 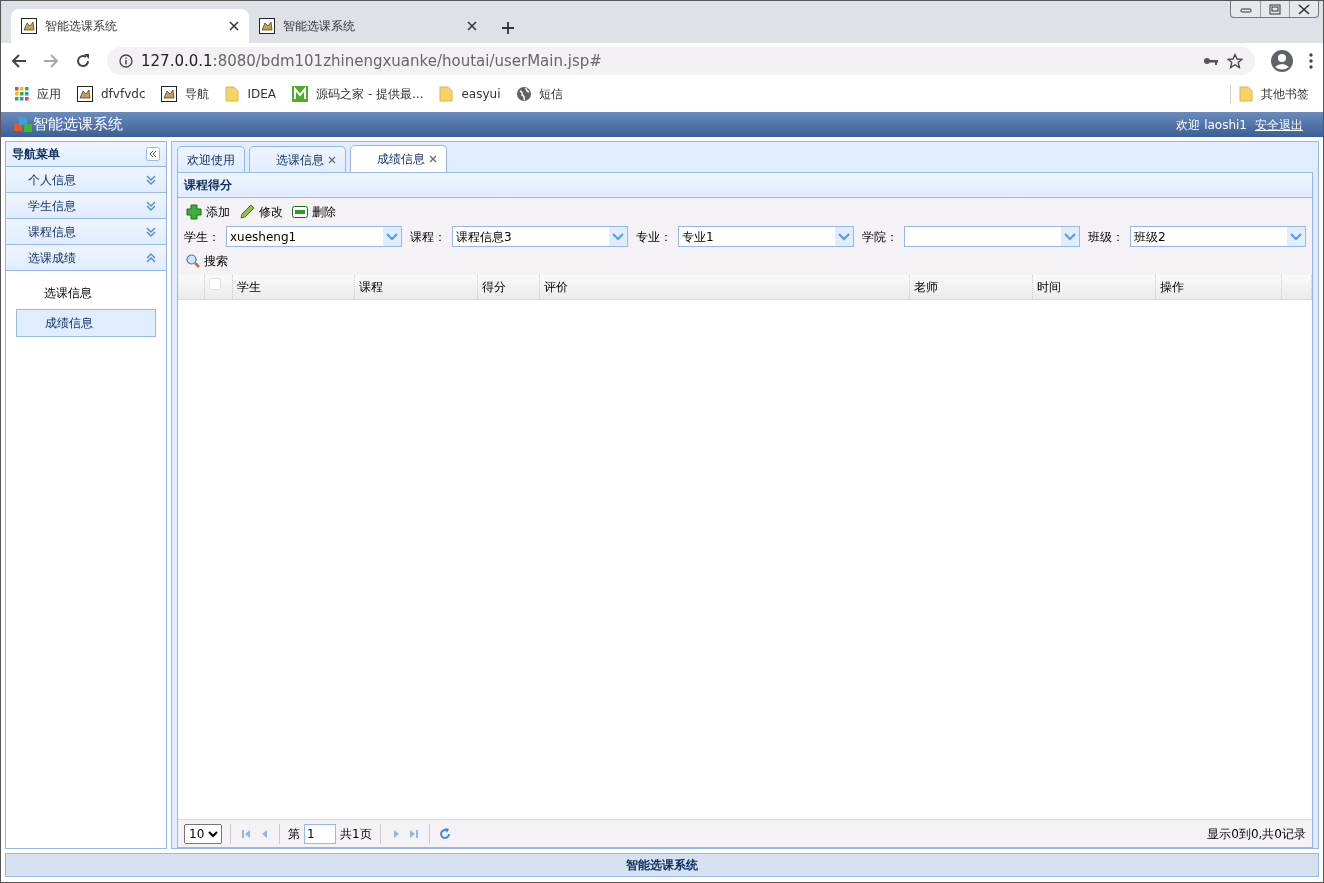 I want to click on pencil-icon, so click(x=247, y=212).